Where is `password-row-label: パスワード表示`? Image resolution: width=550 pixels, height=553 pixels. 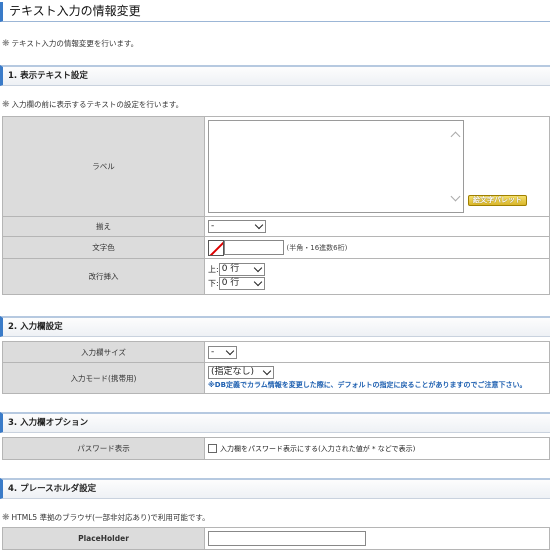
password-row-label: パスワード表示 is located at coordinates (103, 448).